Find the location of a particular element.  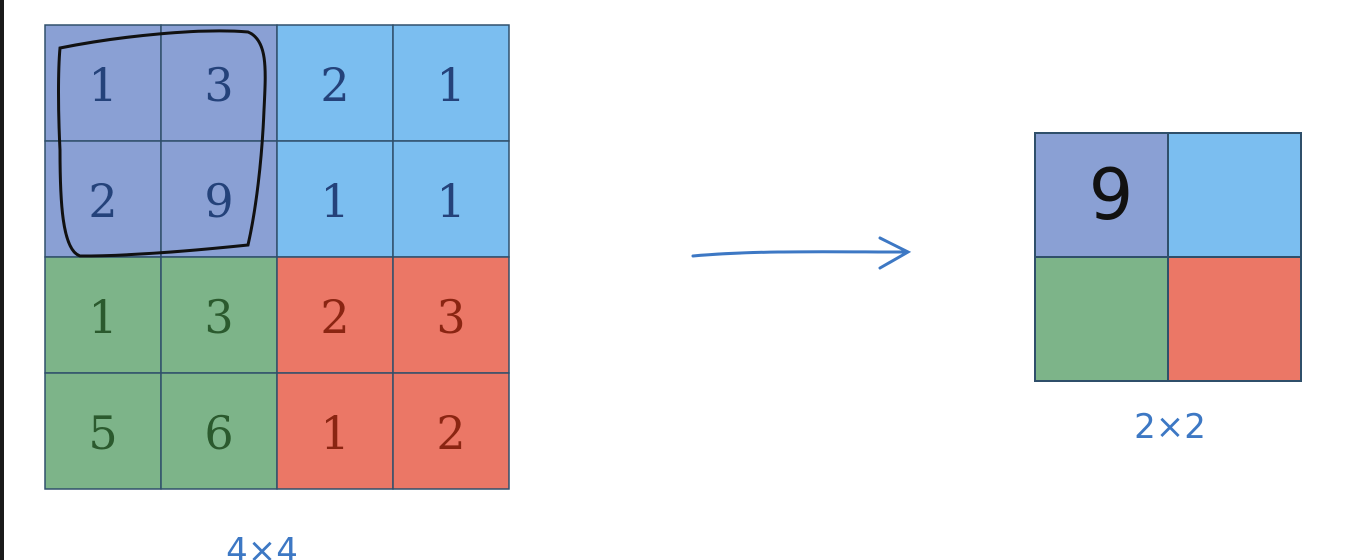

input-cell-value: 6 is located at coordinates (218, 433).